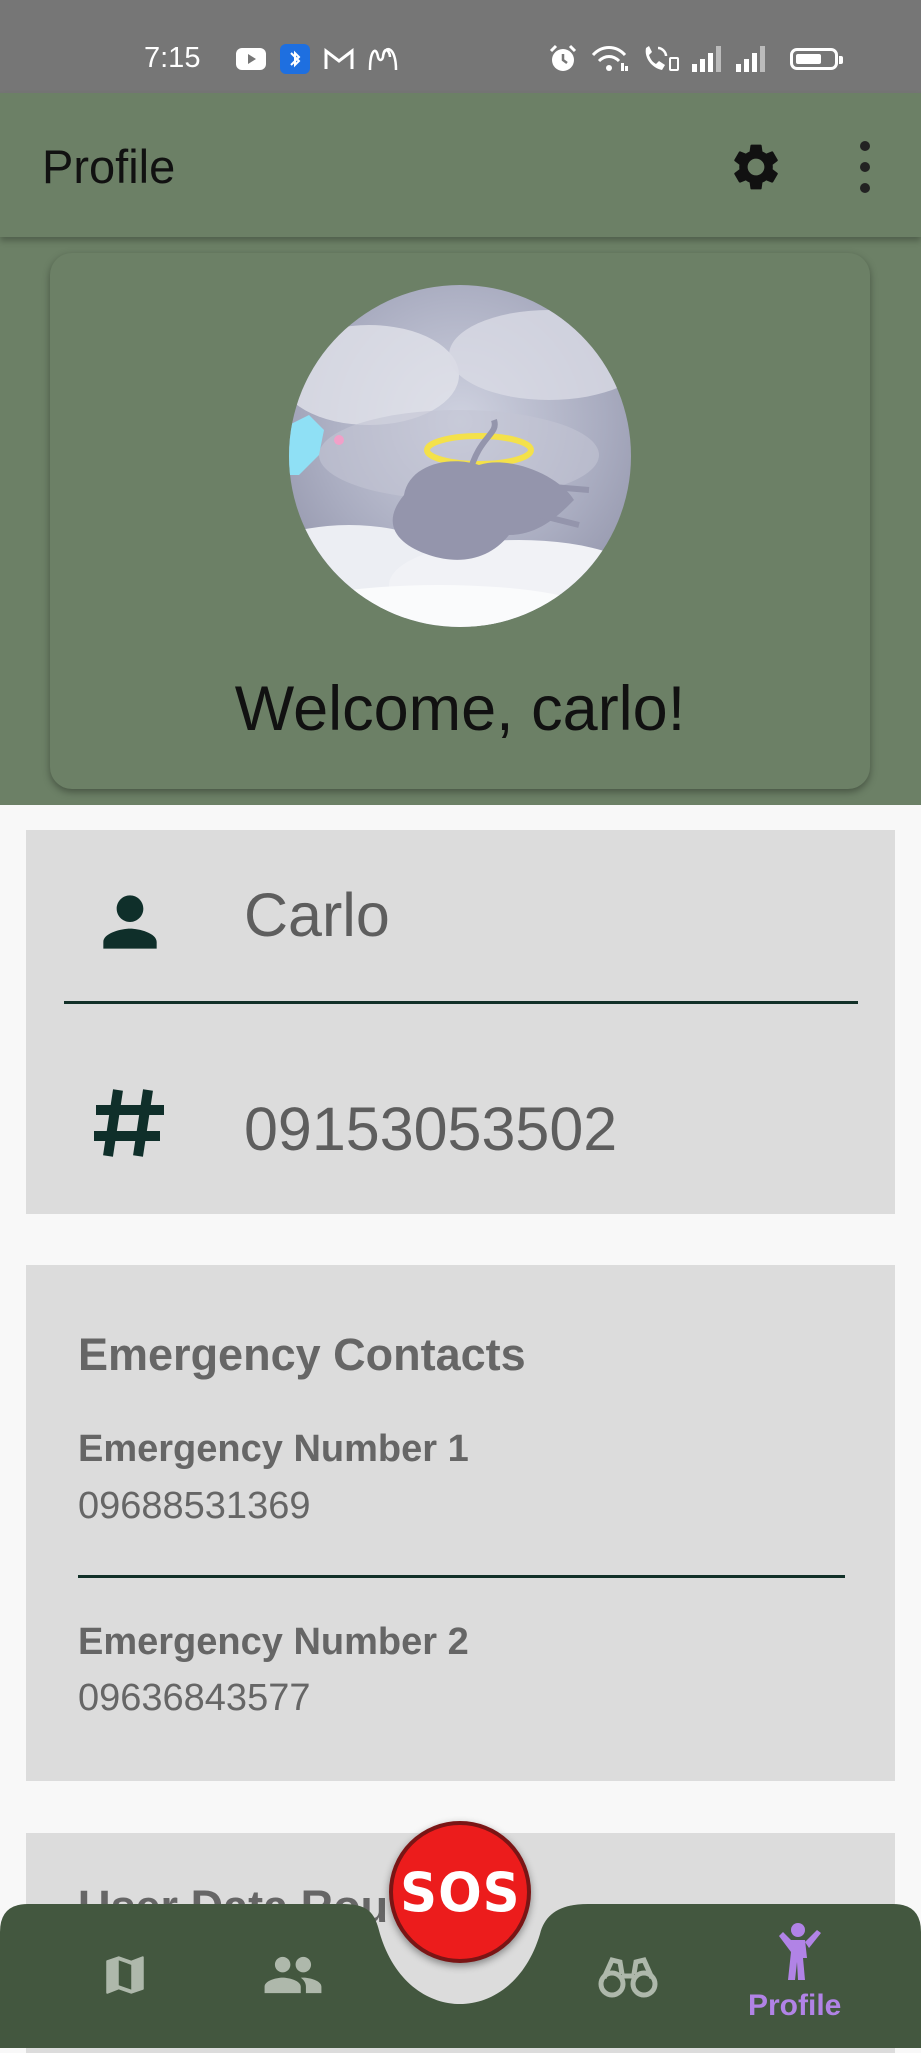  What do you see at coordinates (194, 1698) in the screenshot?
I see `emergency-number-2: 09636843577` at bounding box center [194, 1698].